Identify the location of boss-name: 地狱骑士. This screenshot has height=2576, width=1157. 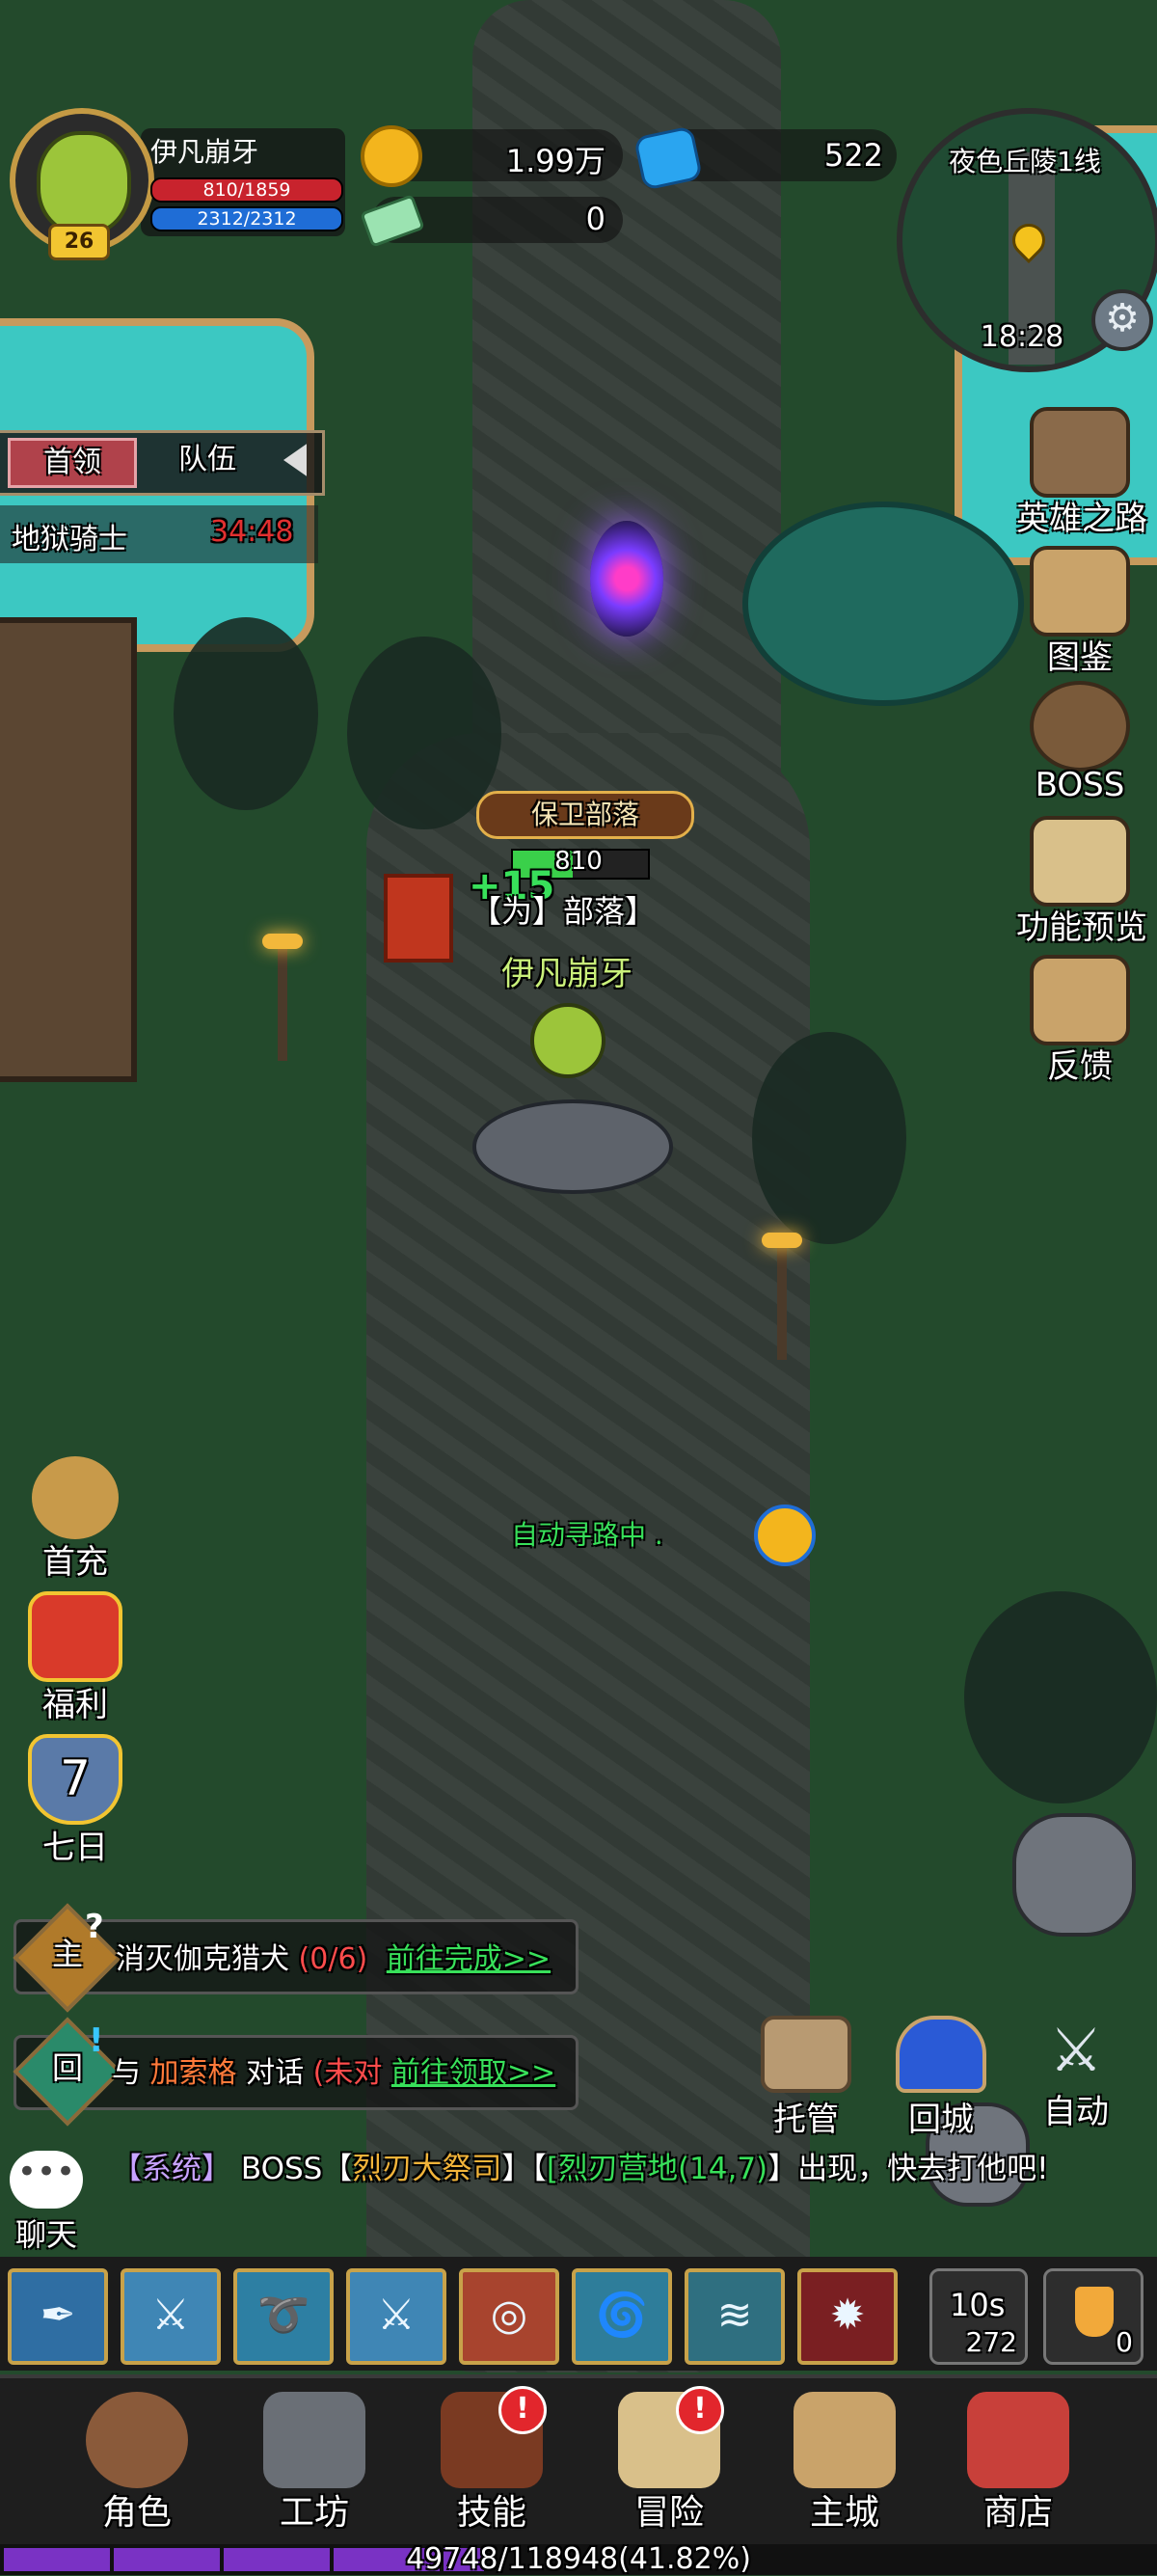
(69, 539).